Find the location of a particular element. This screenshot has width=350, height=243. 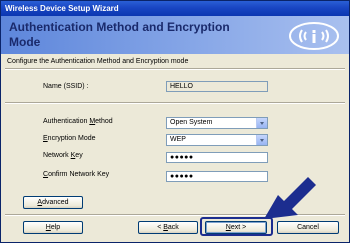

network-key-label: Network Key is located at coordinates (63, 155).